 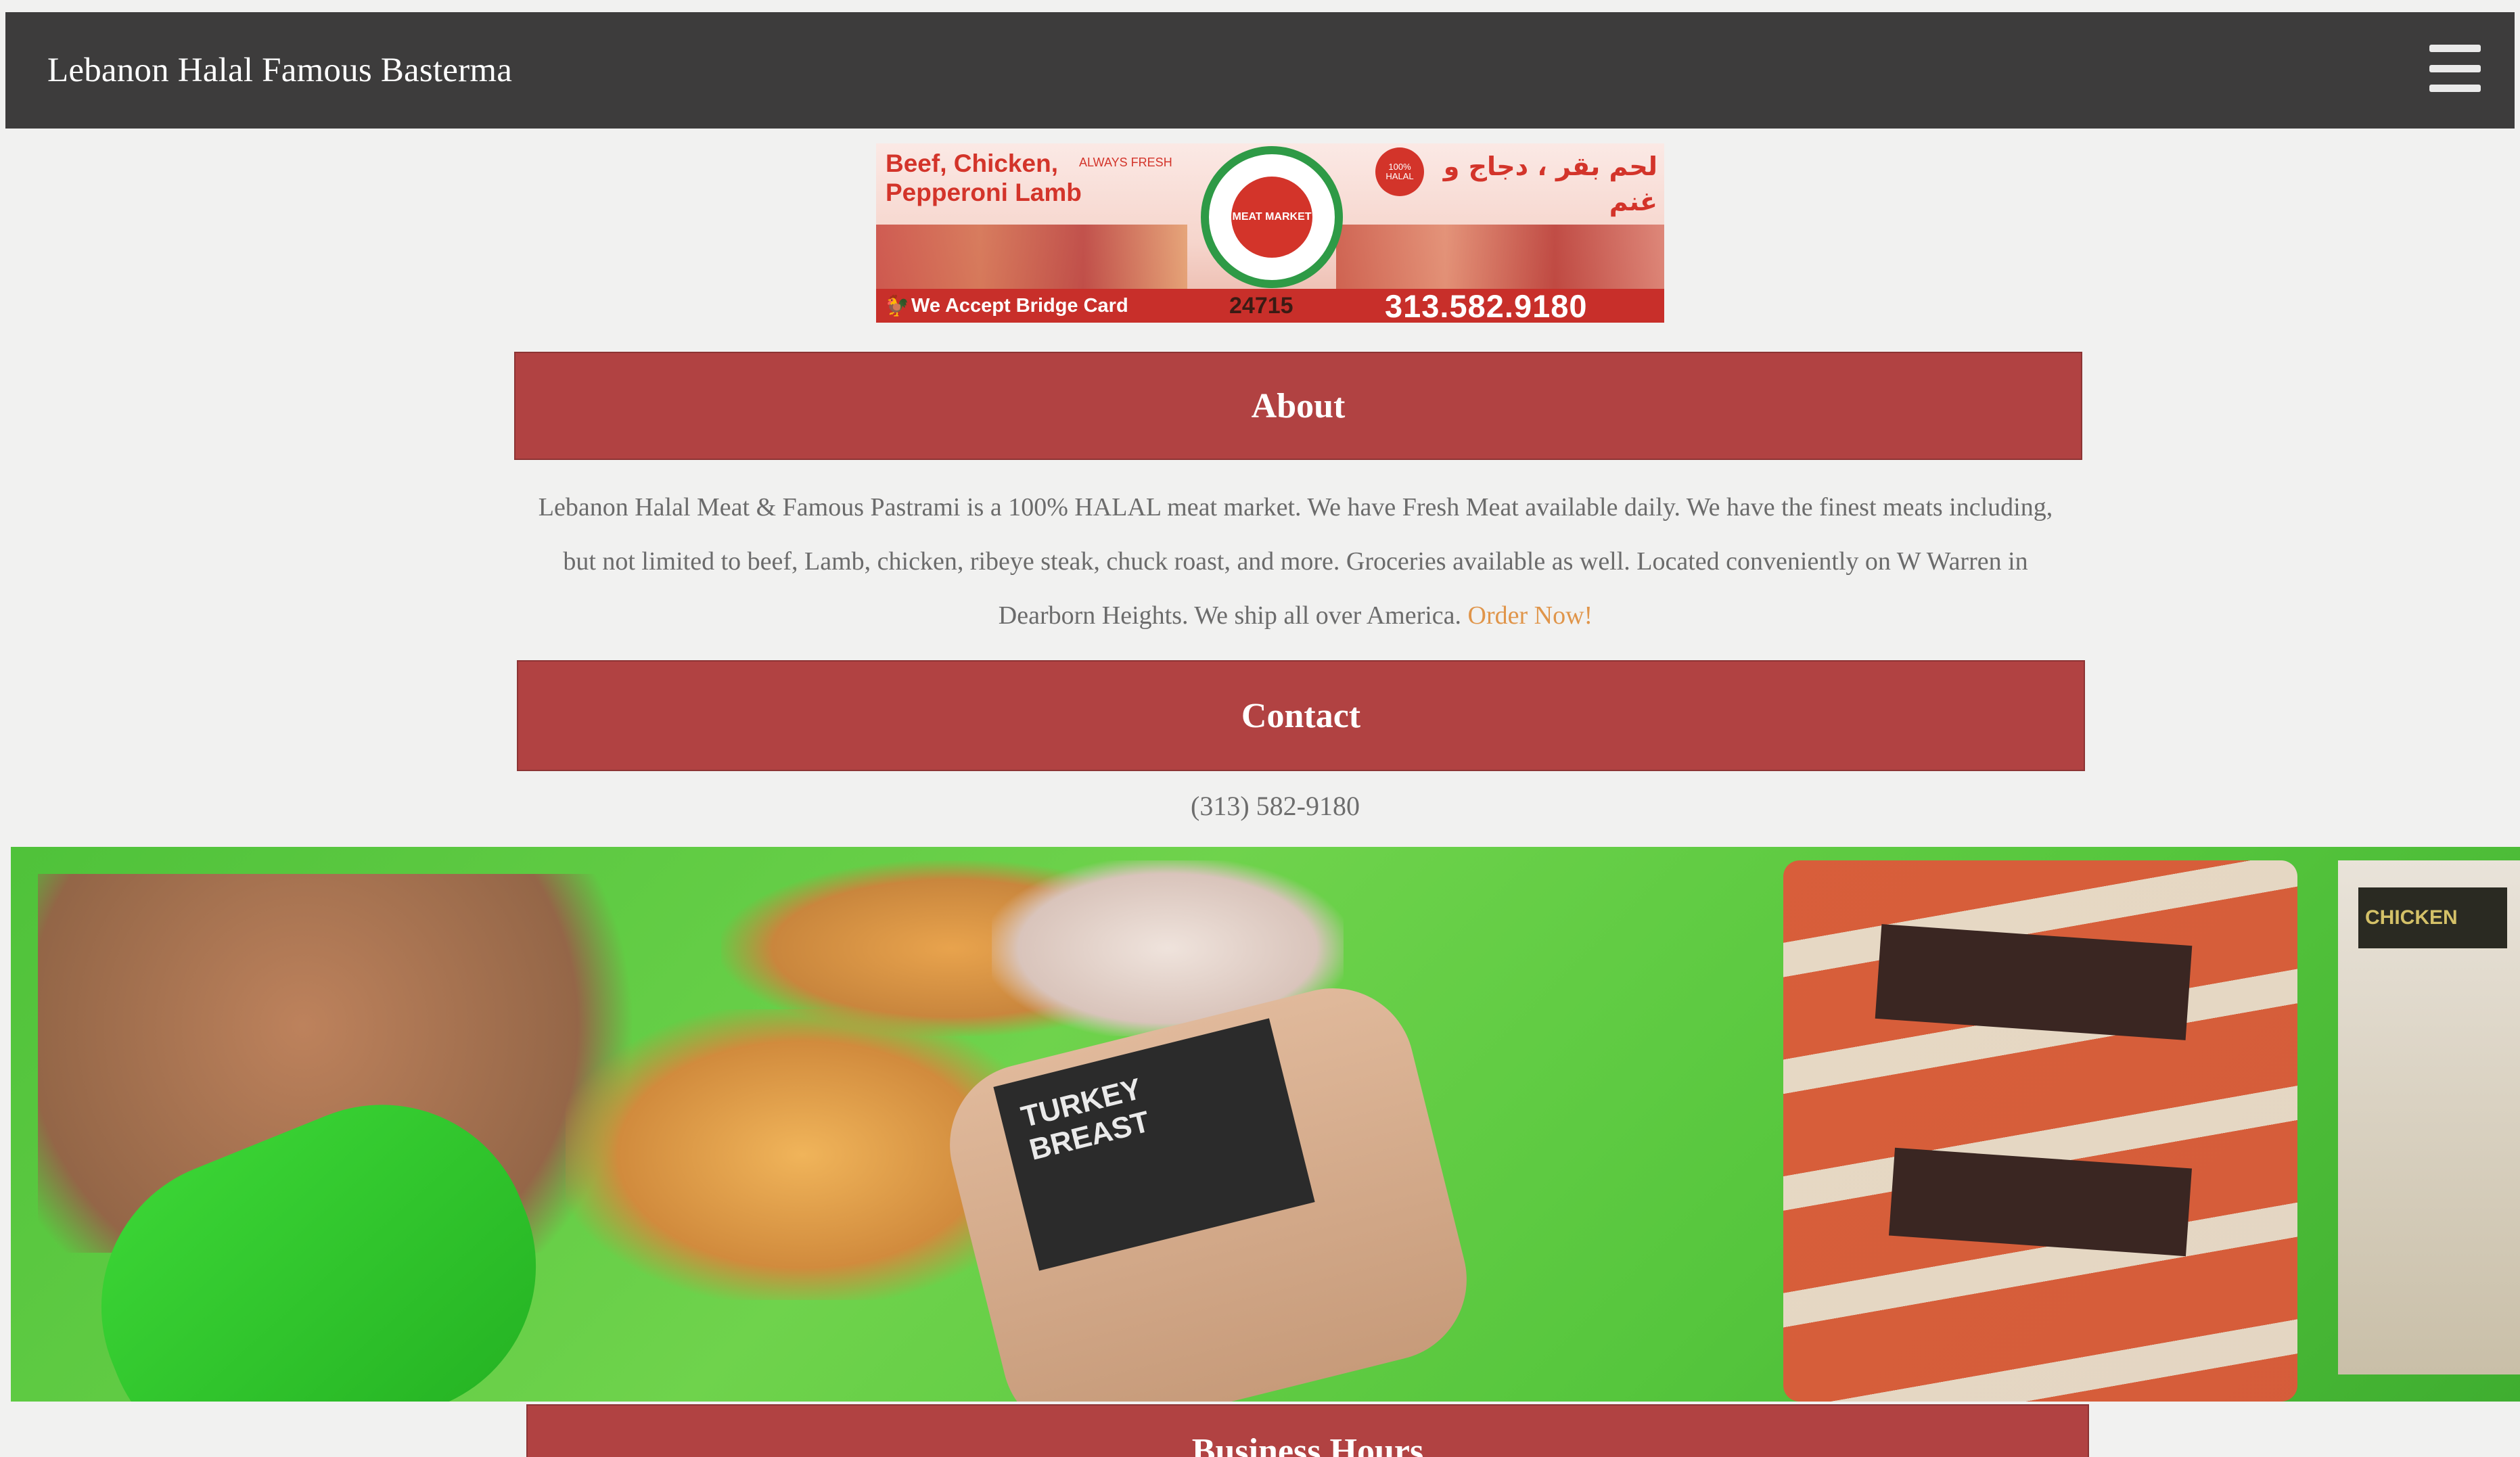 I want to click on logo-bull-icon: MEAT MARKET, so click(x=1271, y=218).